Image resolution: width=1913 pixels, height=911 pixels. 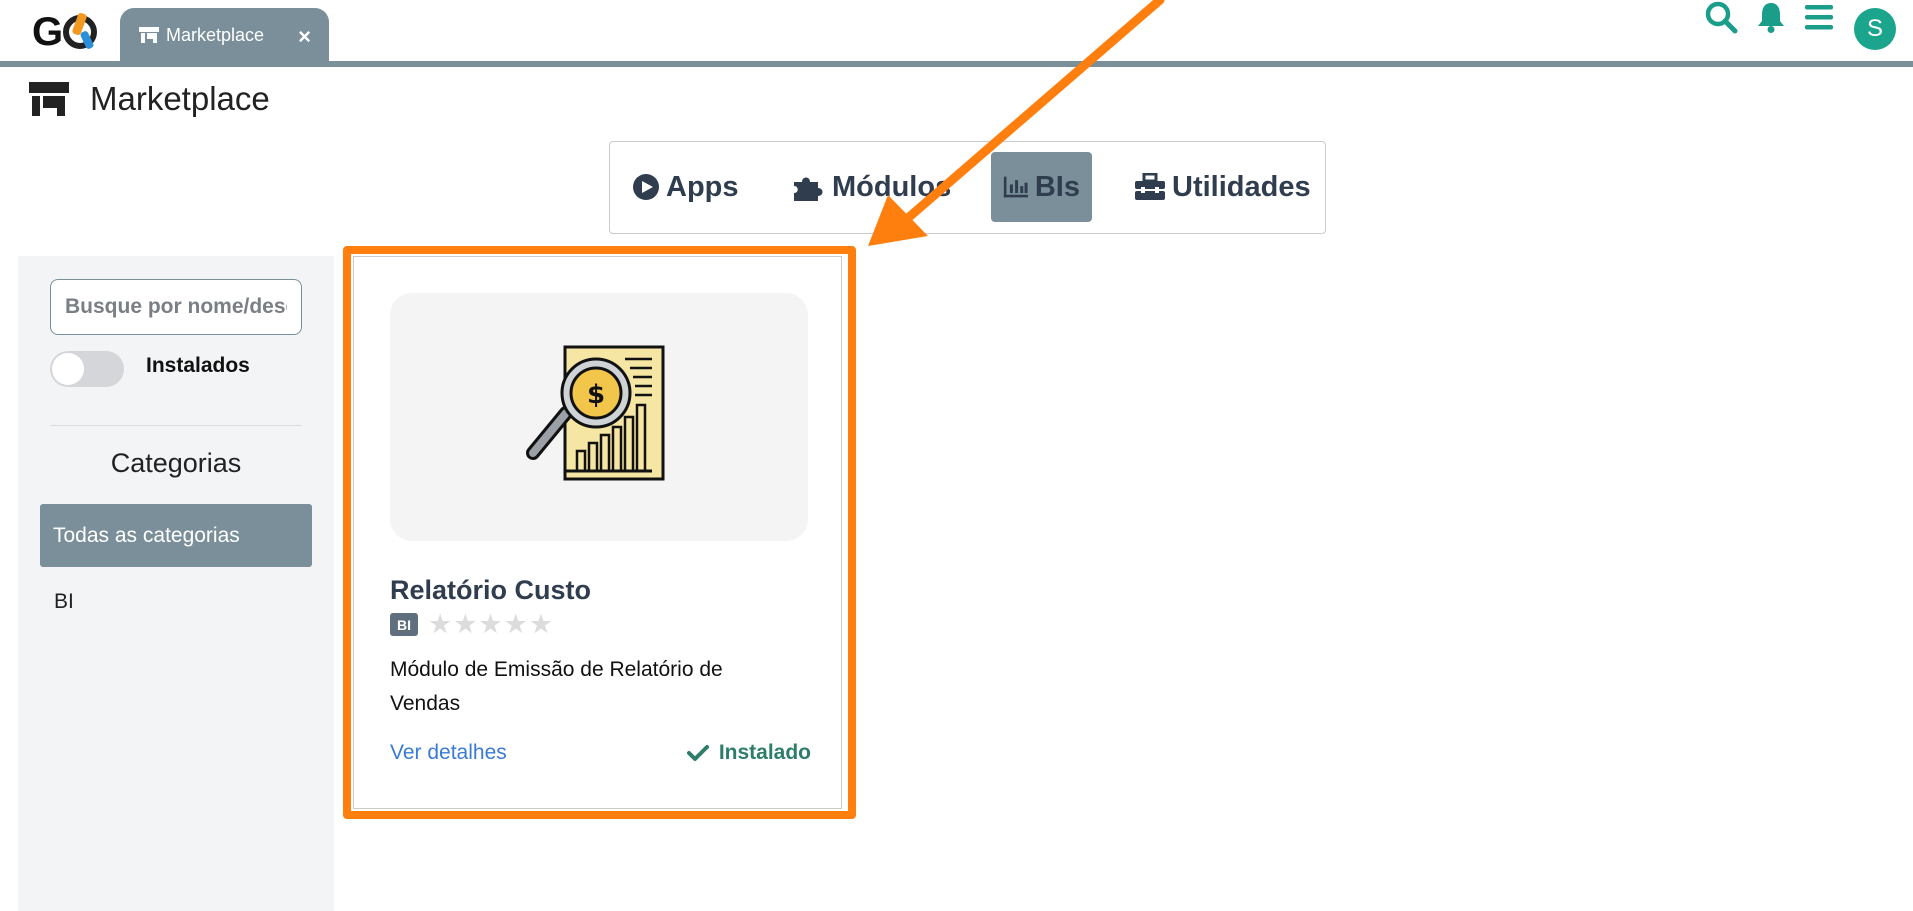 I want to click on tab-label: Módulos, so click(x=892, y=186).